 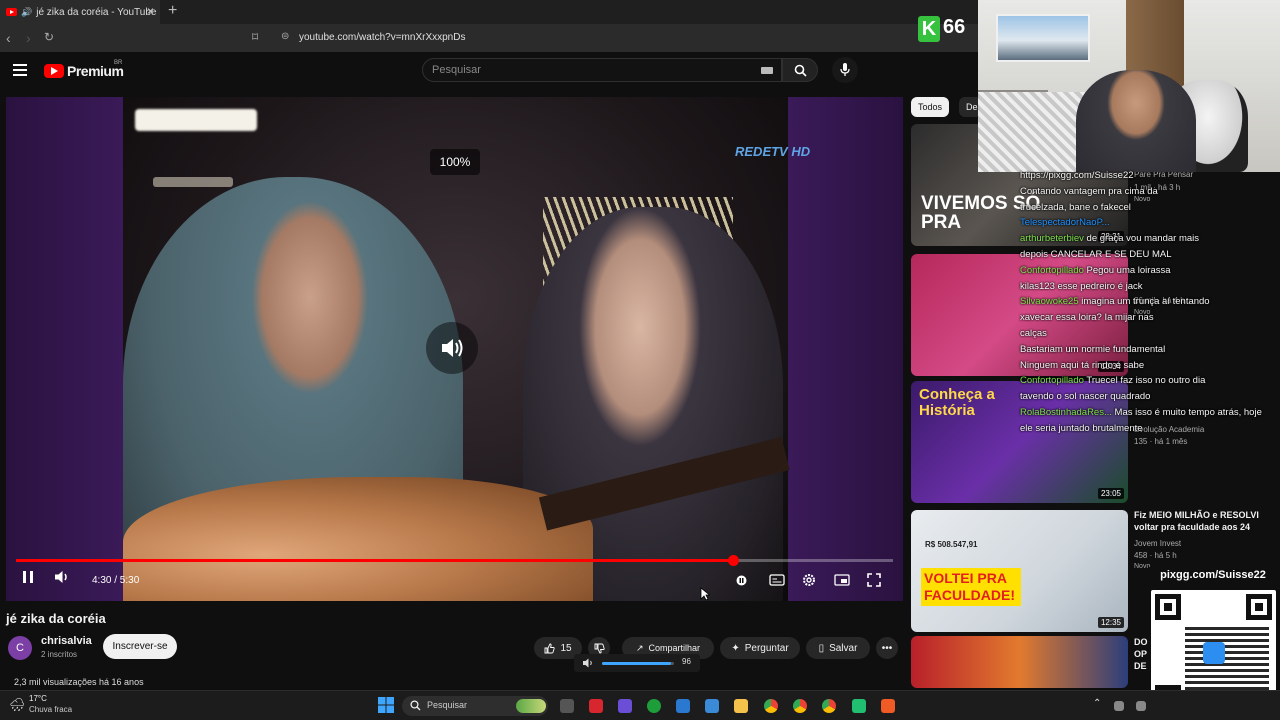 I want to click on chat-text: trucelzada, bane o fakecel, so click(x=1075, y=207).